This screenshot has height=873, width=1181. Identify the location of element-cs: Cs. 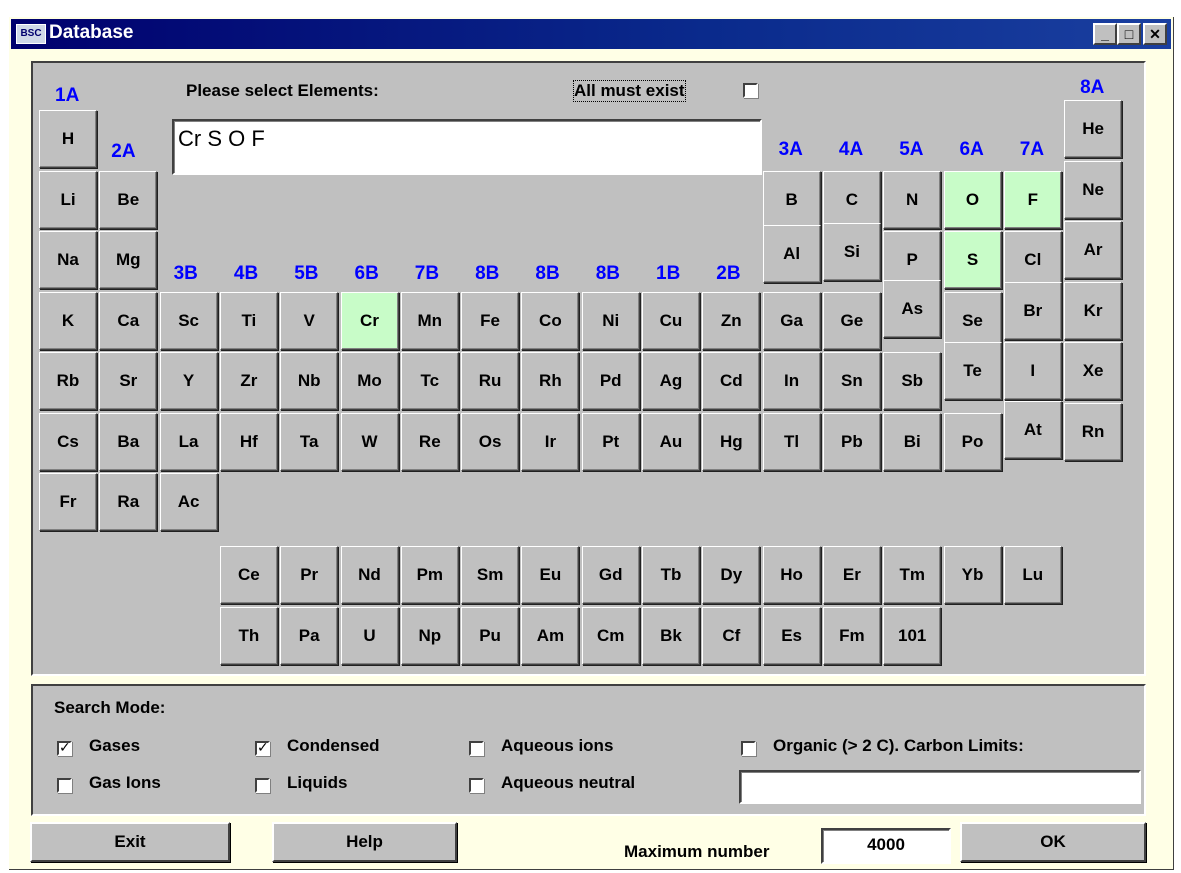
(68, 441).